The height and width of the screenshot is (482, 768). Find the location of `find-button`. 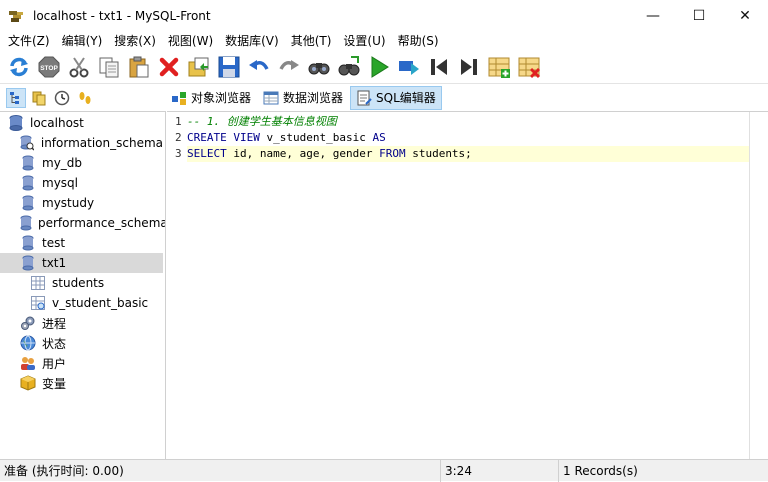

find-button is located at coordinates (319, 67).